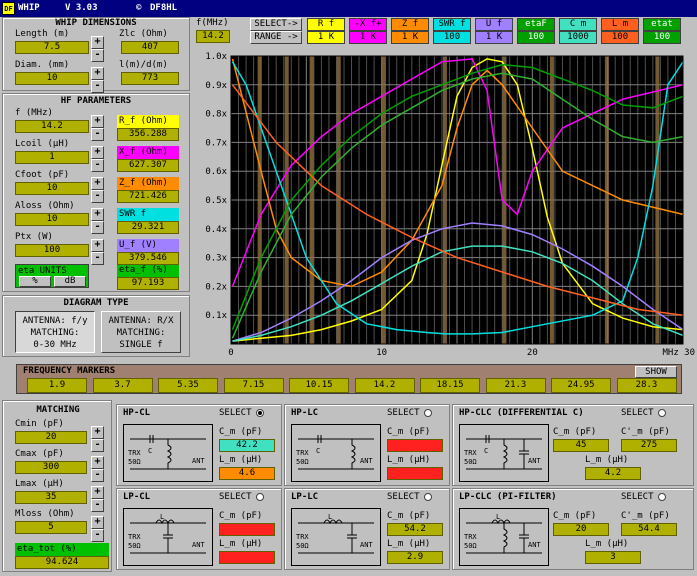 This screenshot has height=576, width=697. What do you see at coordinates (253, 385) in the screenshot?
I see `frequency-marker: 7.15` at bounding box center [253, 385].